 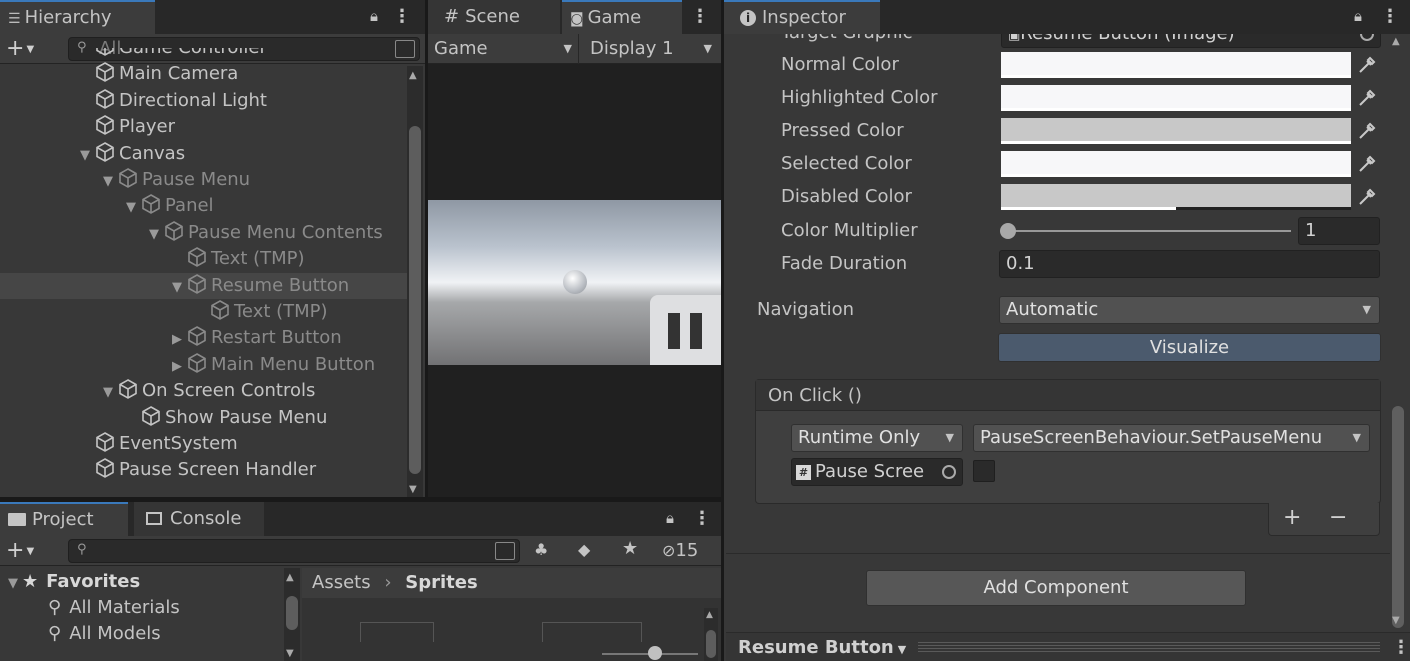 I want to click on add-listener-button: +, so click(x=1292, y=518).